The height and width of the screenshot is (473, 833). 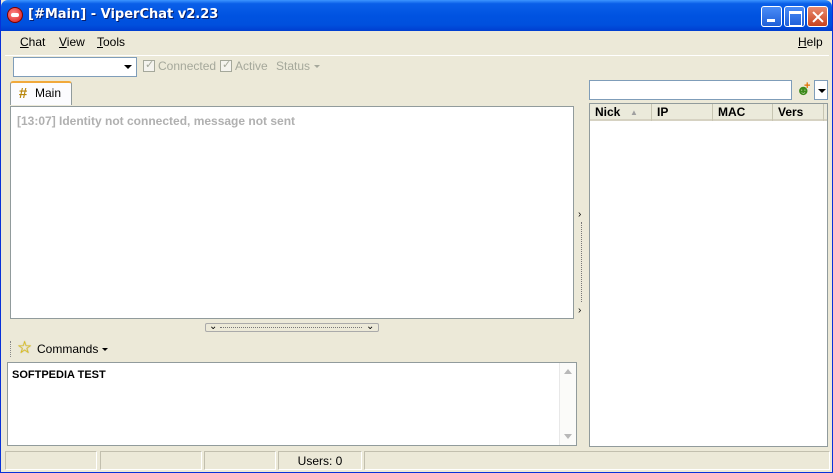 What do you see at coordinates (417, 67) in the screenshot?
I see `toolbar: Connected Active Status` at bounding box center [417, 67].